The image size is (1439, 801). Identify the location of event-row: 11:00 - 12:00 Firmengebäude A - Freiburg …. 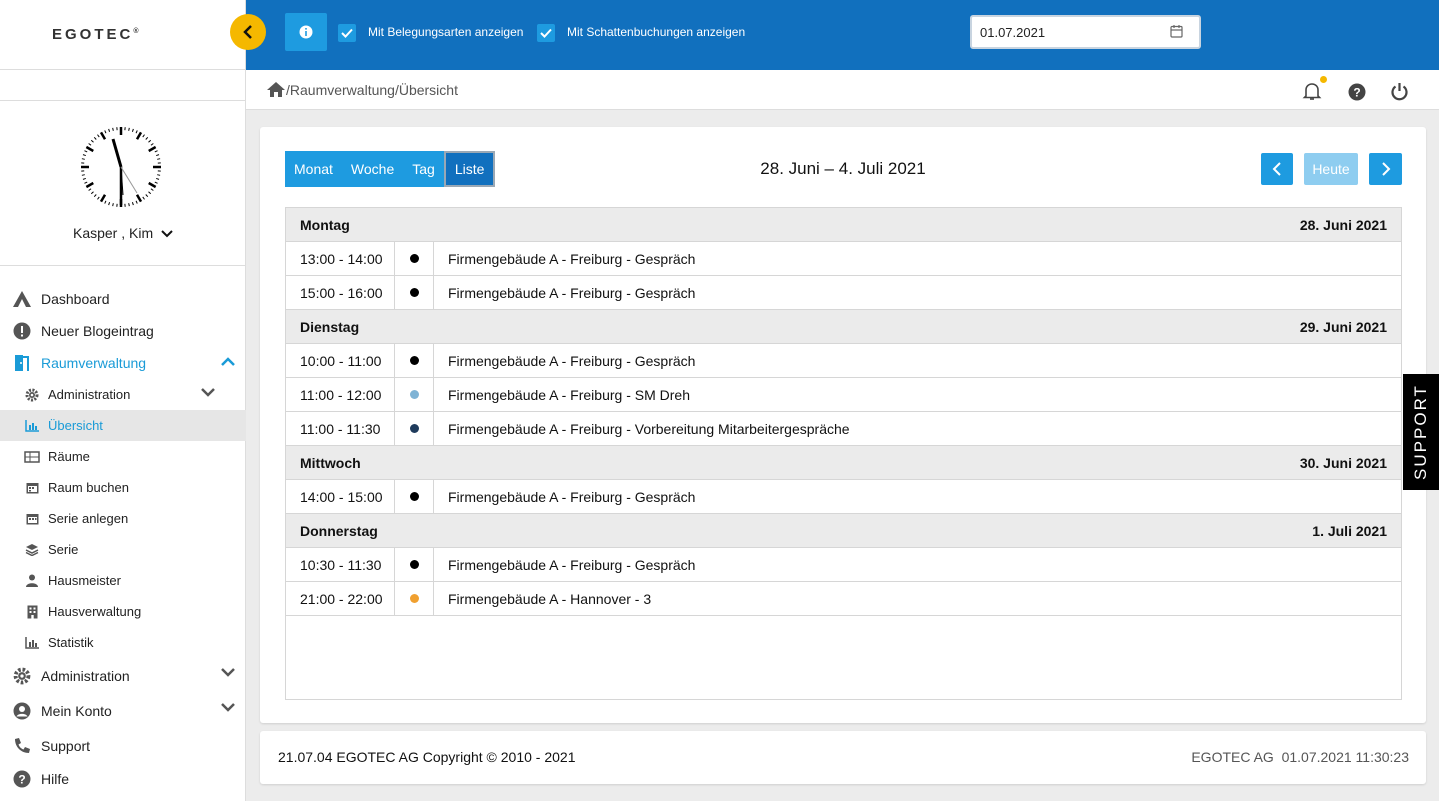
(843, 395).